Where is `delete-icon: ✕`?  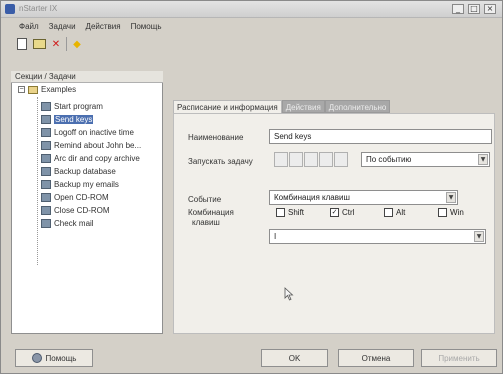 delete-icon: ✕ is located at coordinates (56, 44).